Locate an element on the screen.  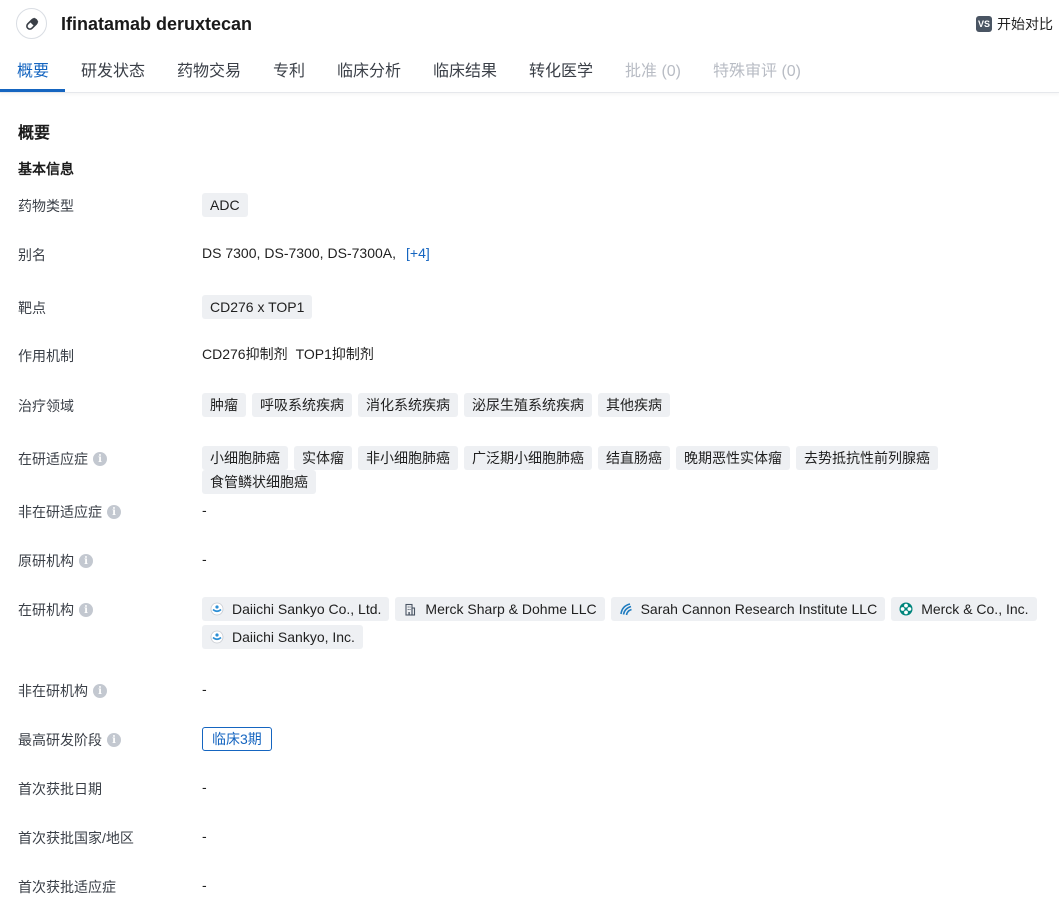
originator-label: 原研机构 i is located at coordinates (55, 561).